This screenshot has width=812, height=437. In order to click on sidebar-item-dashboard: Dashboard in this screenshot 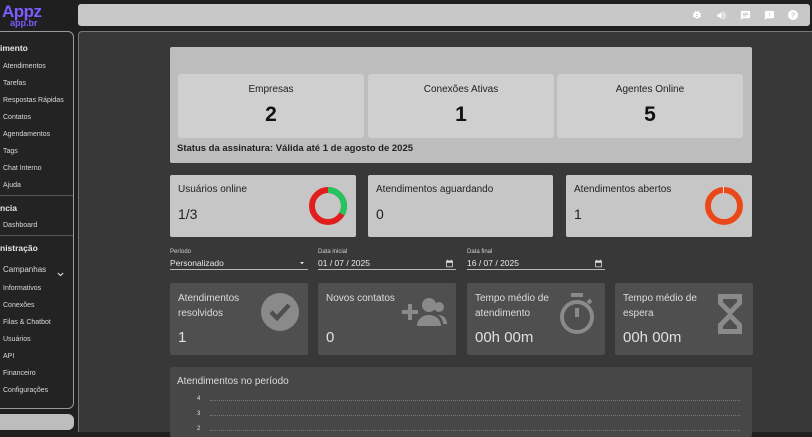, I will do `click(20, 225)`.